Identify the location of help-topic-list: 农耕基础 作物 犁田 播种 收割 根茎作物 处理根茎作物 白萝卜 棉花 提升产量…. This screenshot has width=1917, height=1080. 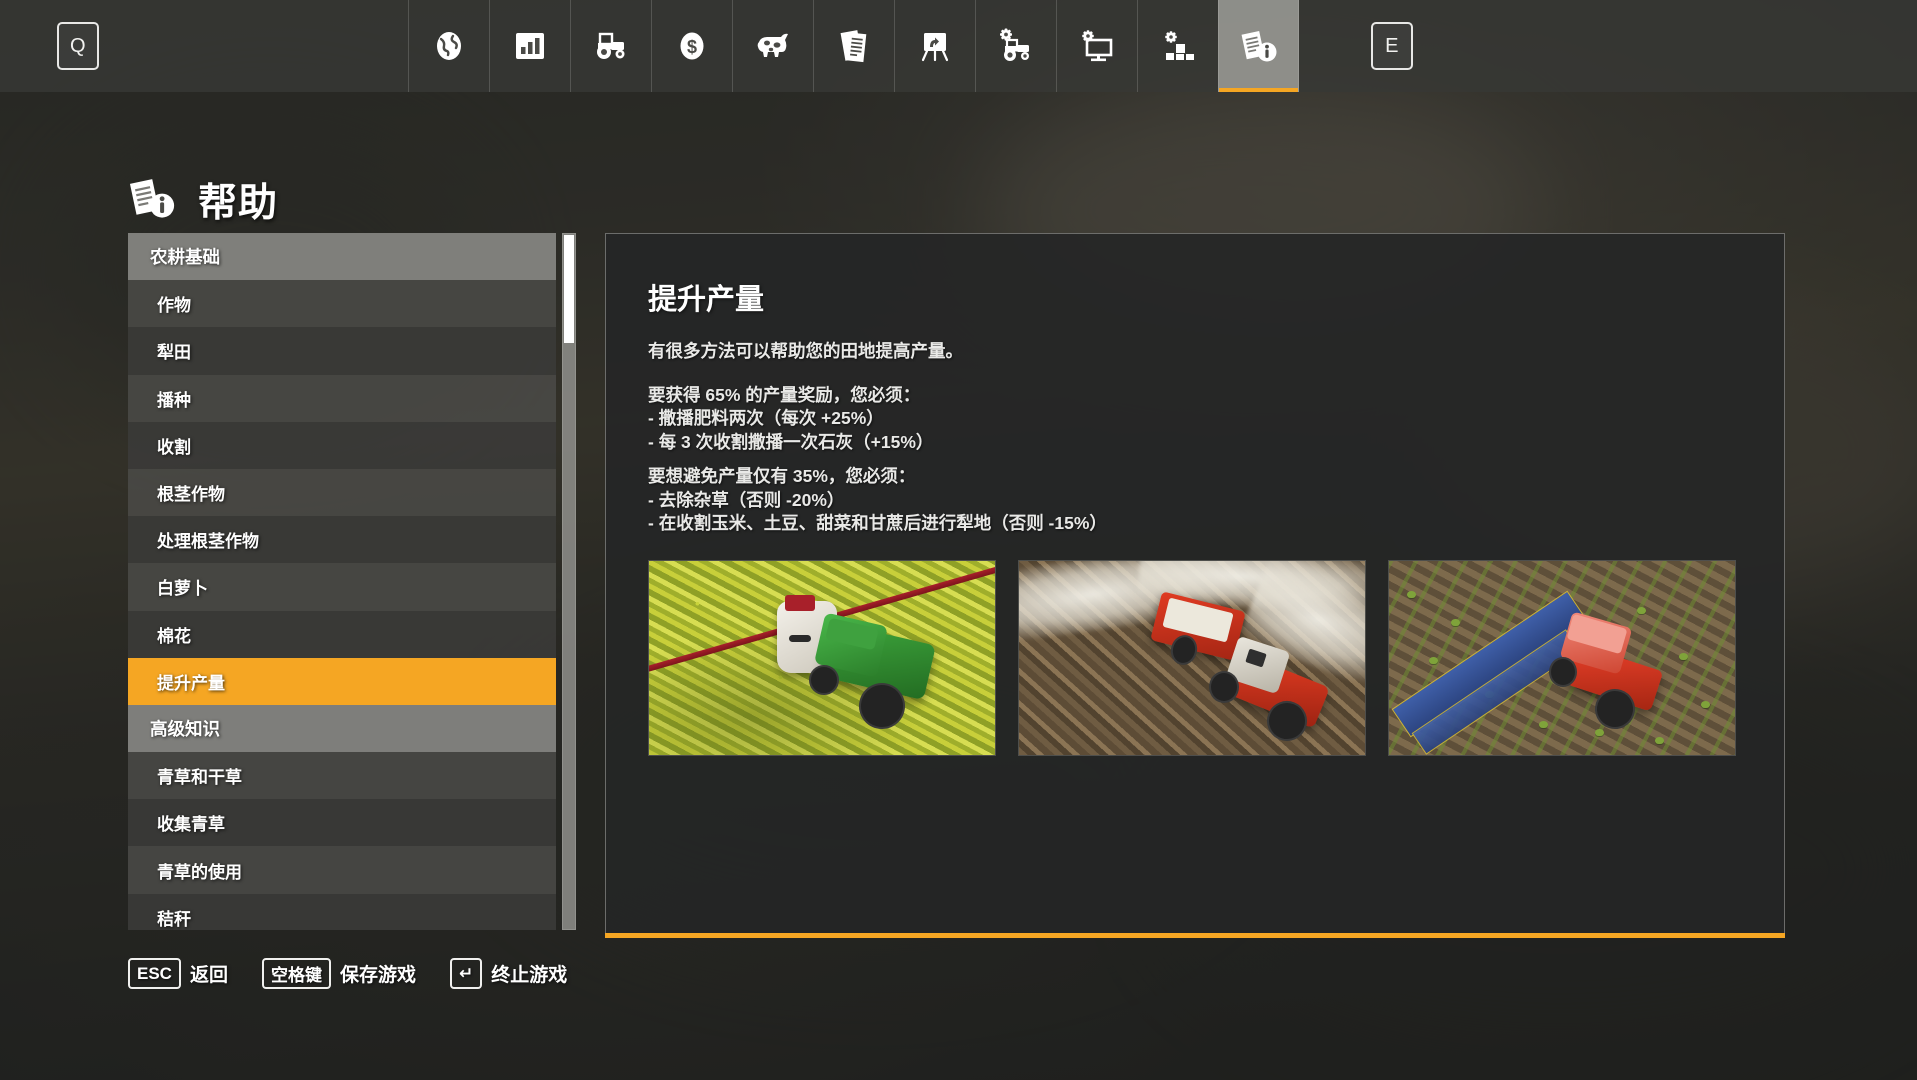
(342, 581).